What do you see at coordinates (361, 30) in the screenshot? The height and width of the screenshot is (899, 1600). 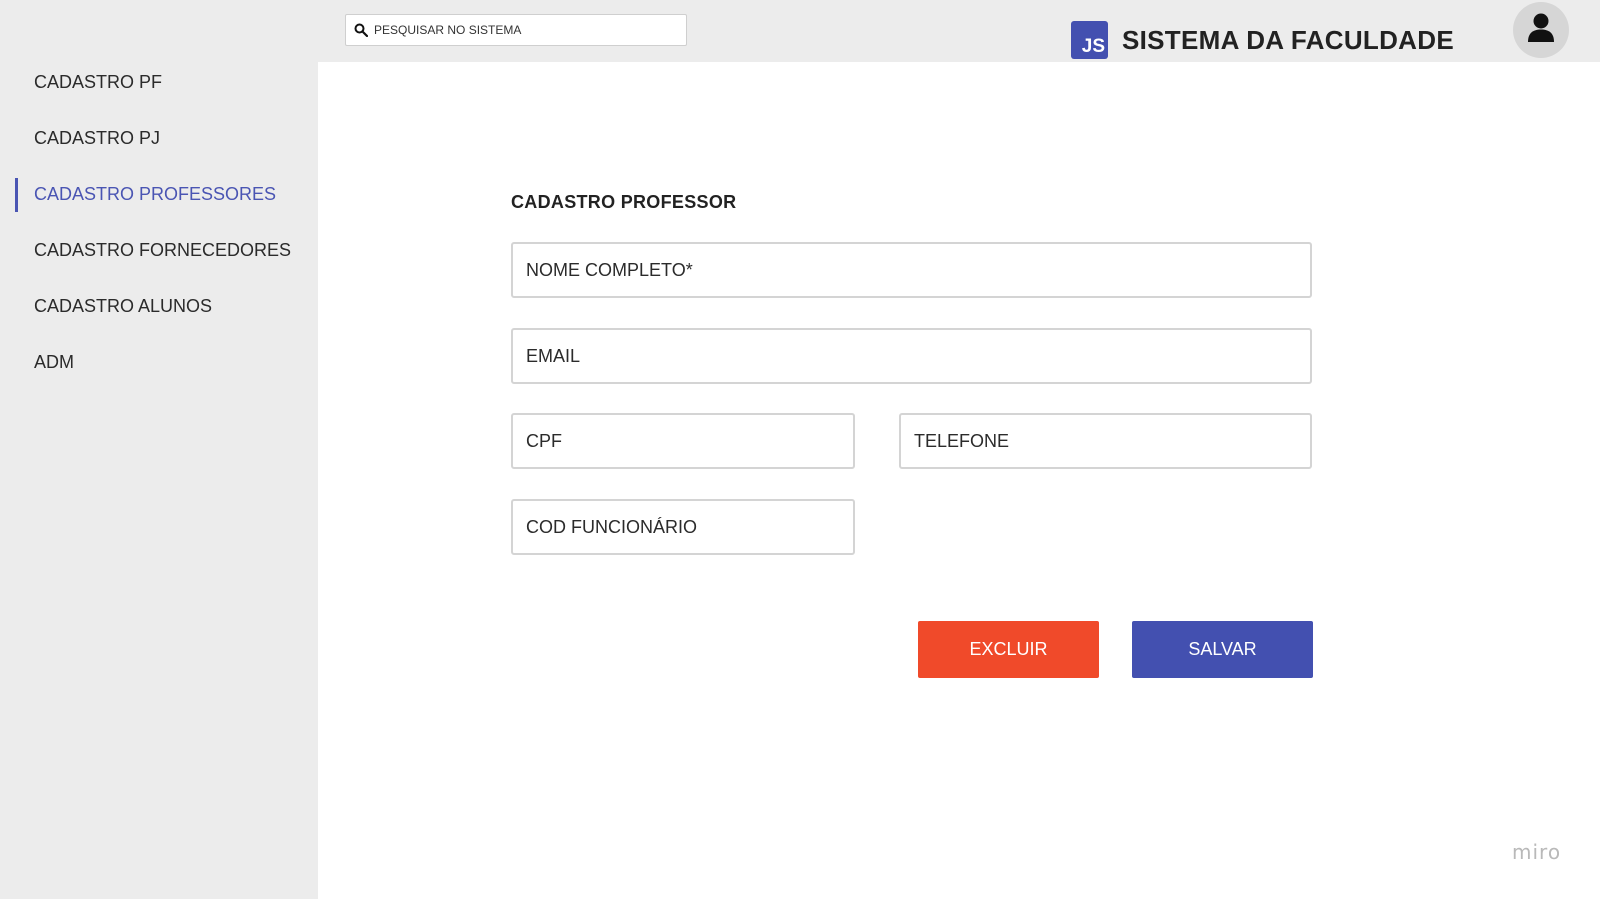 I see `search-icon` at bounding box center [361, 30].